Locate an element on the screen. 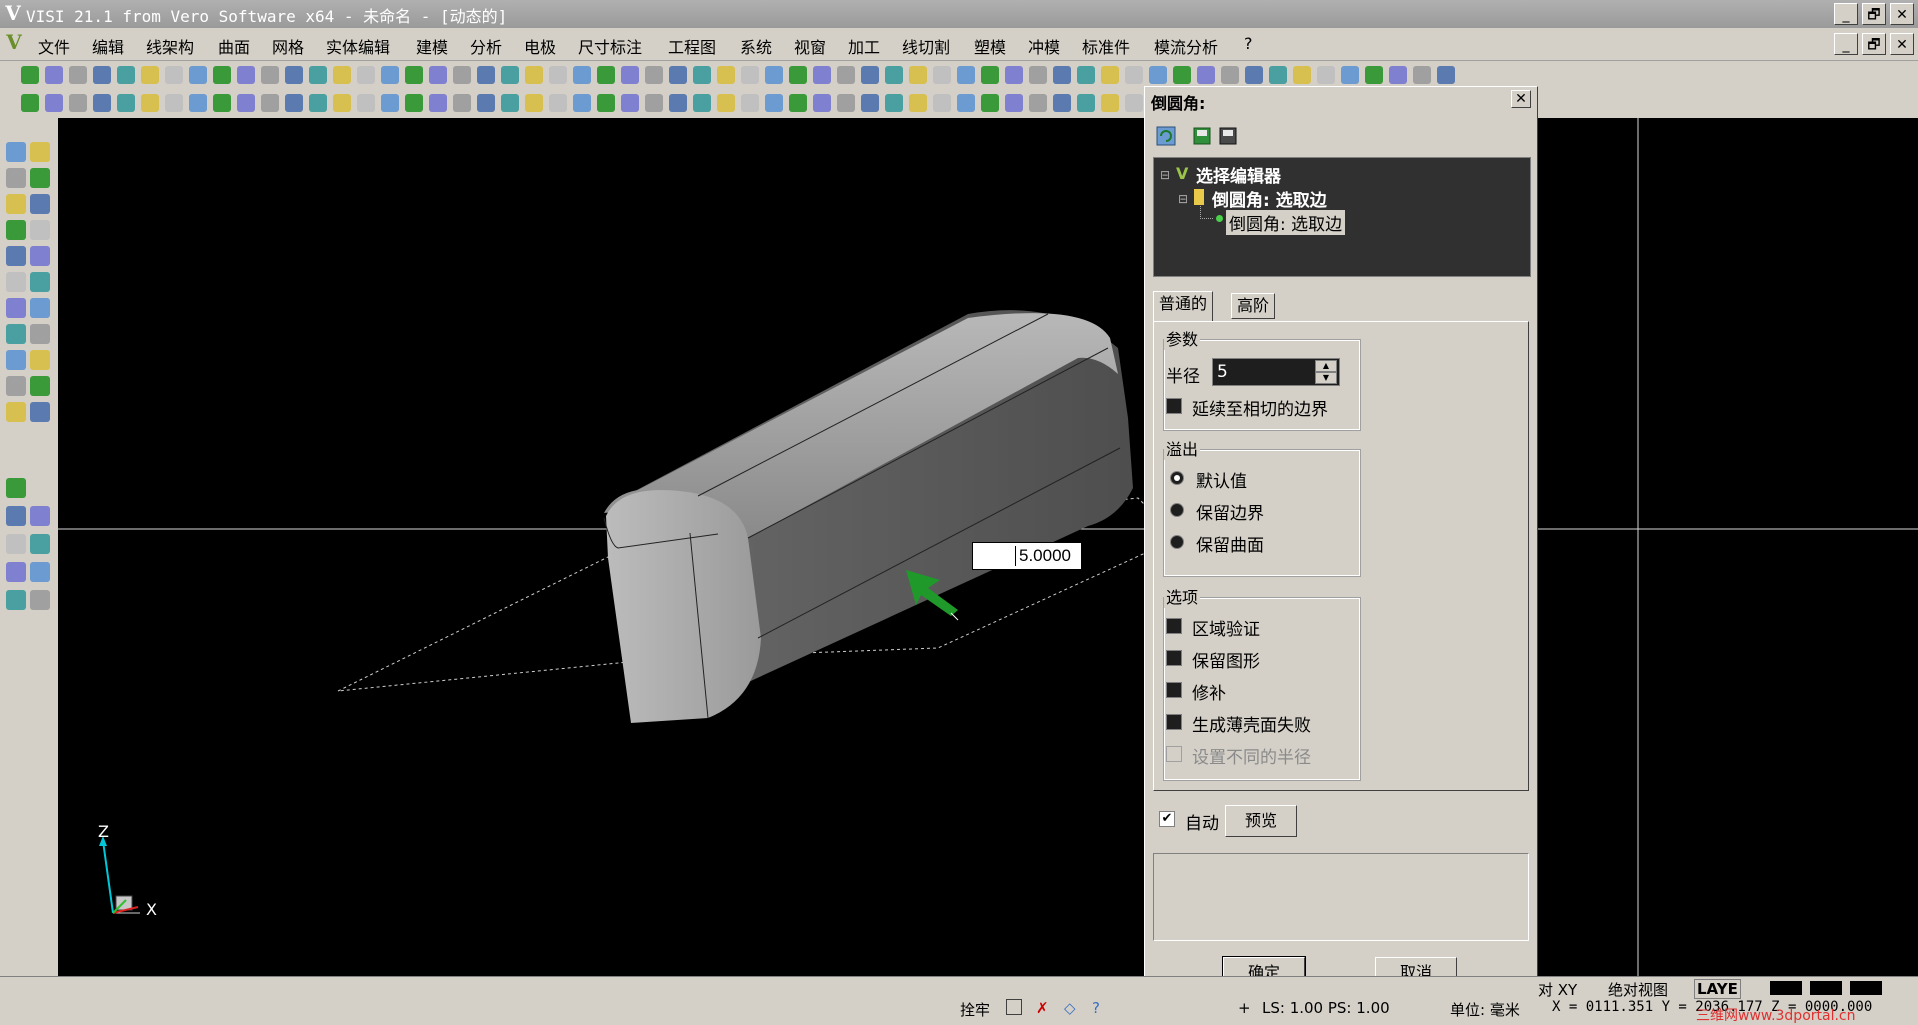 The image size is (1918, 1025). menu-dimension: 尺寸标注 is located at coordinates (610, 46).